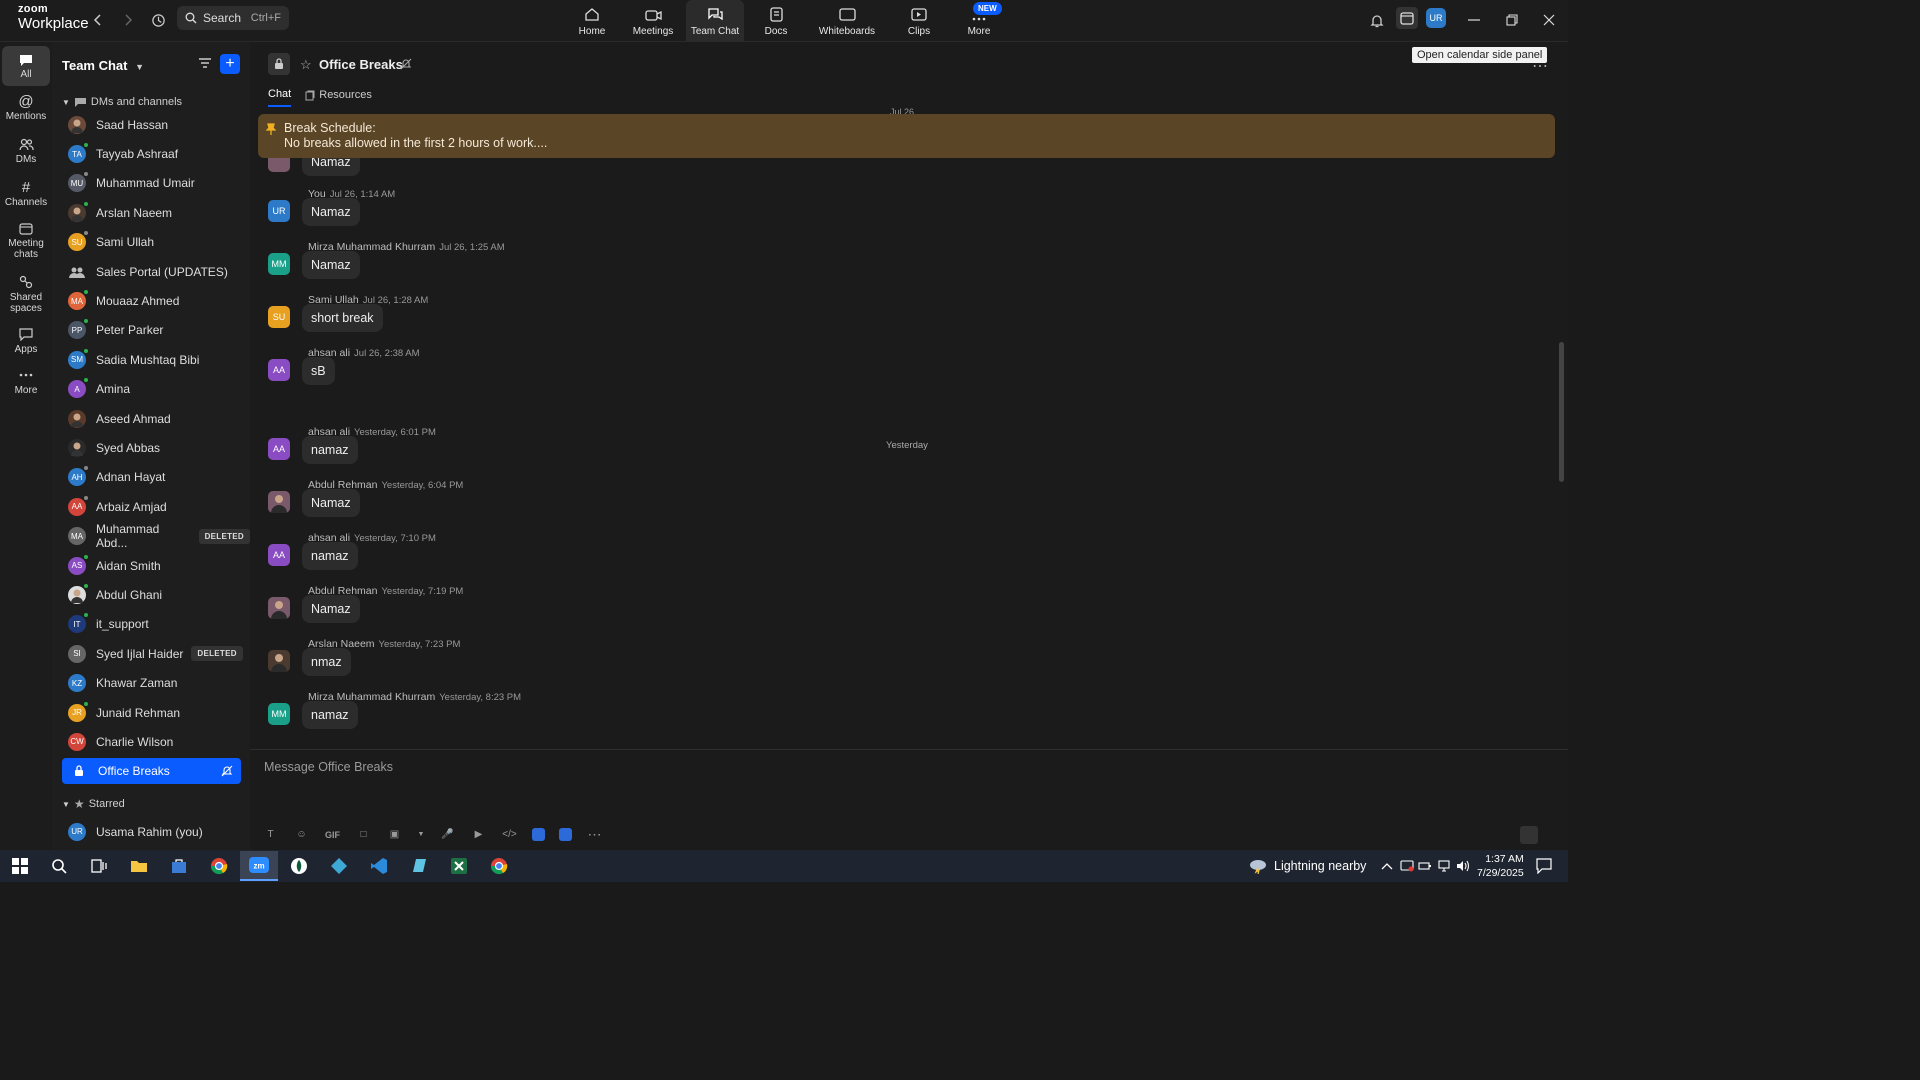 The height and width of the screenshot is (1080, 1920). I want to click on chevron-down-icon: ▼, so click(421, 834).